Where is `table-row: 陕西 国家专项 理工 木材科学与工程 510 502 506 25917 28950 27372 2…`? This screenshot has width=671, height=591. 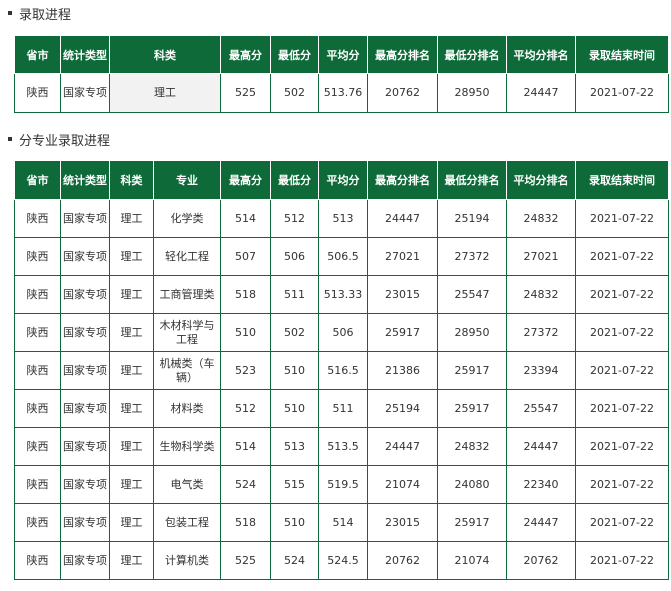
table-row: 陕西 国家专项 理工 木材科学与工程 510 502 506 25917 28950 27372 2… is located at coordinates (341, 332).